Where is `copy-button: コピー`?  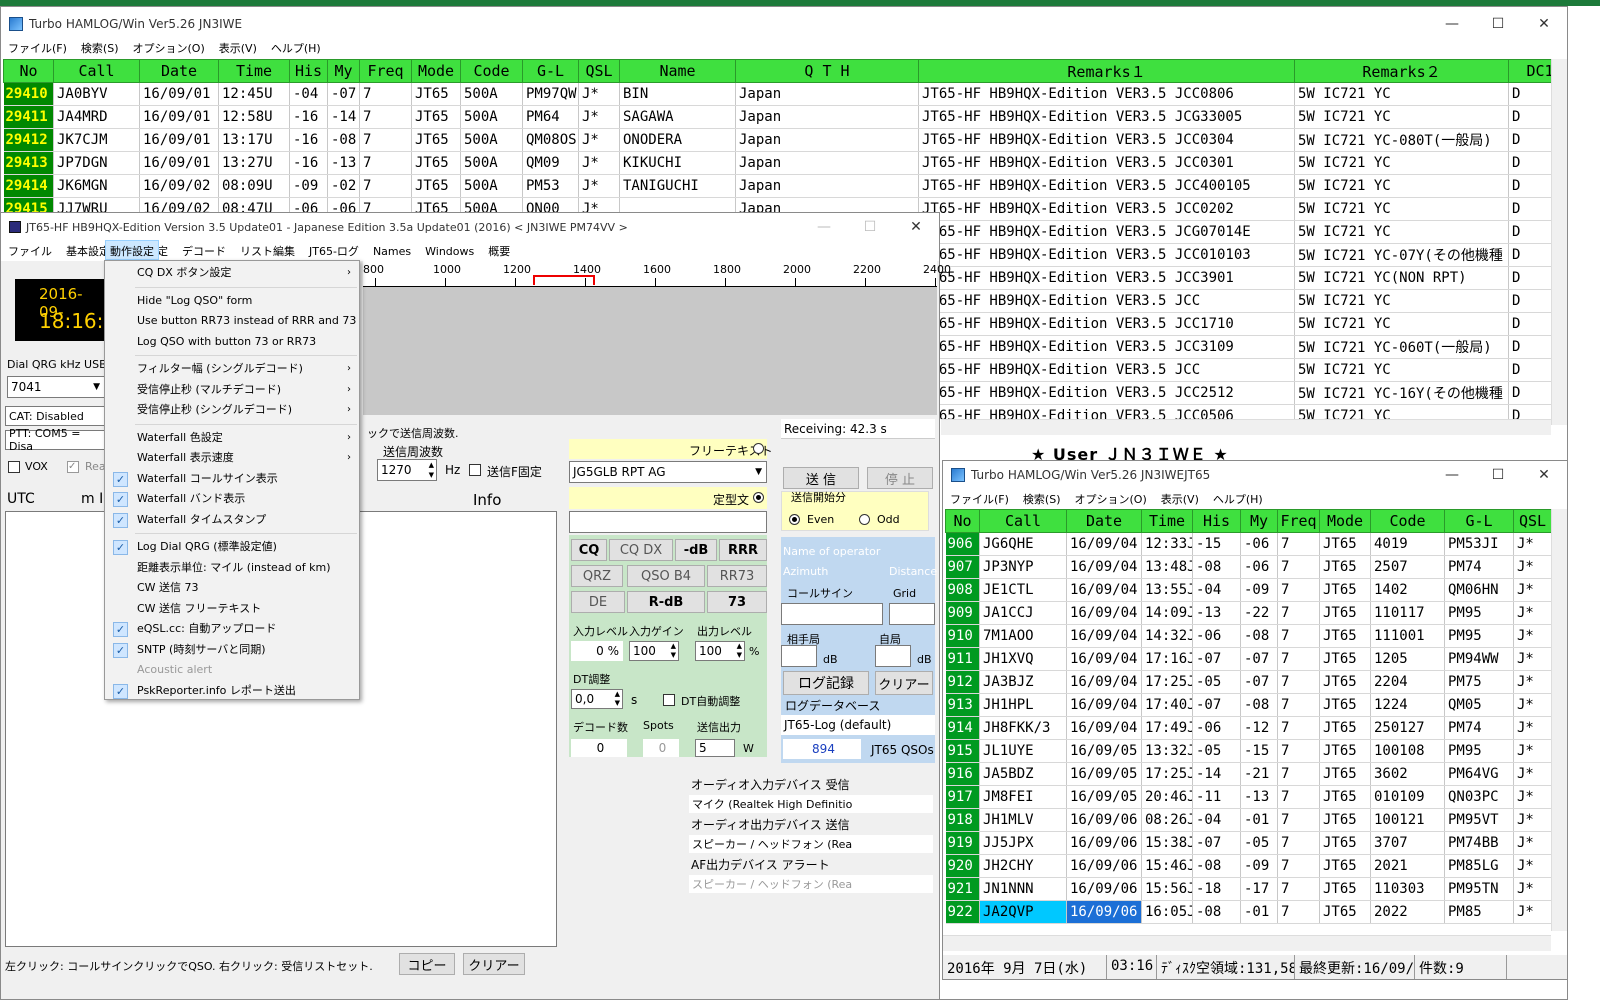 copy-button: コピー is located at coordinates (427, 964).